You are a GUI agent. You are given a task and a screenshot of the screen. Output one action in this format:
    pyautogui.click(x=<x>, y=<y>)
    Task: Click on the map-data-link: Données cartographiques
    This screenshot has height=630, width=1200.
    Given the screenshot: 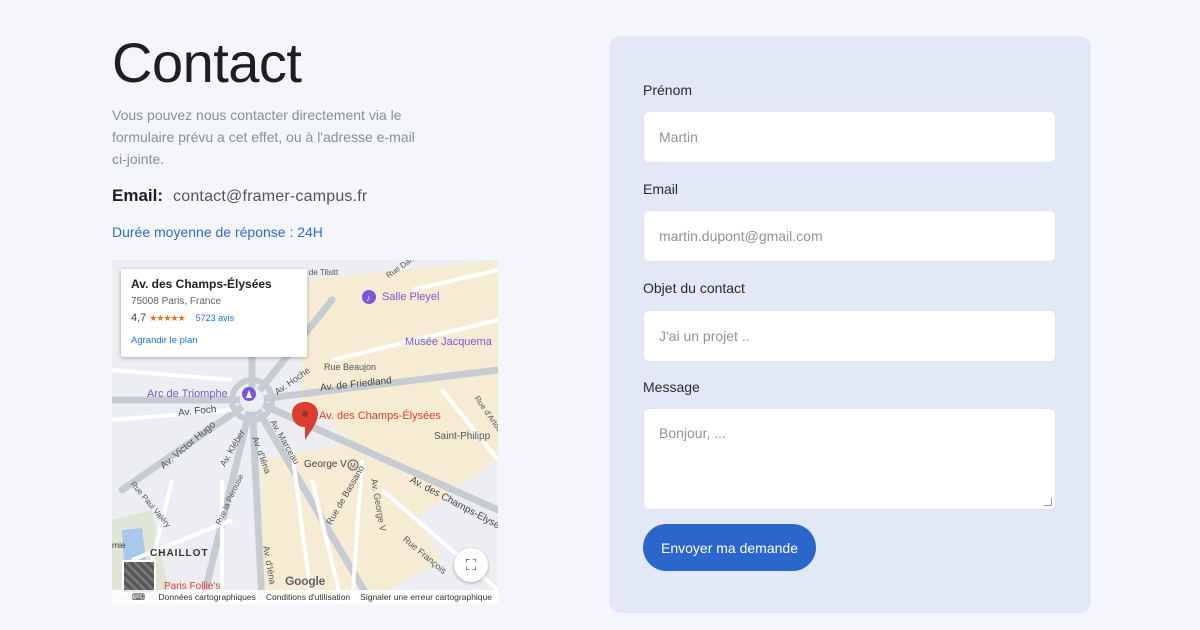 What is the action you would take?
    pyautogui.click(x=207, y=597)
    